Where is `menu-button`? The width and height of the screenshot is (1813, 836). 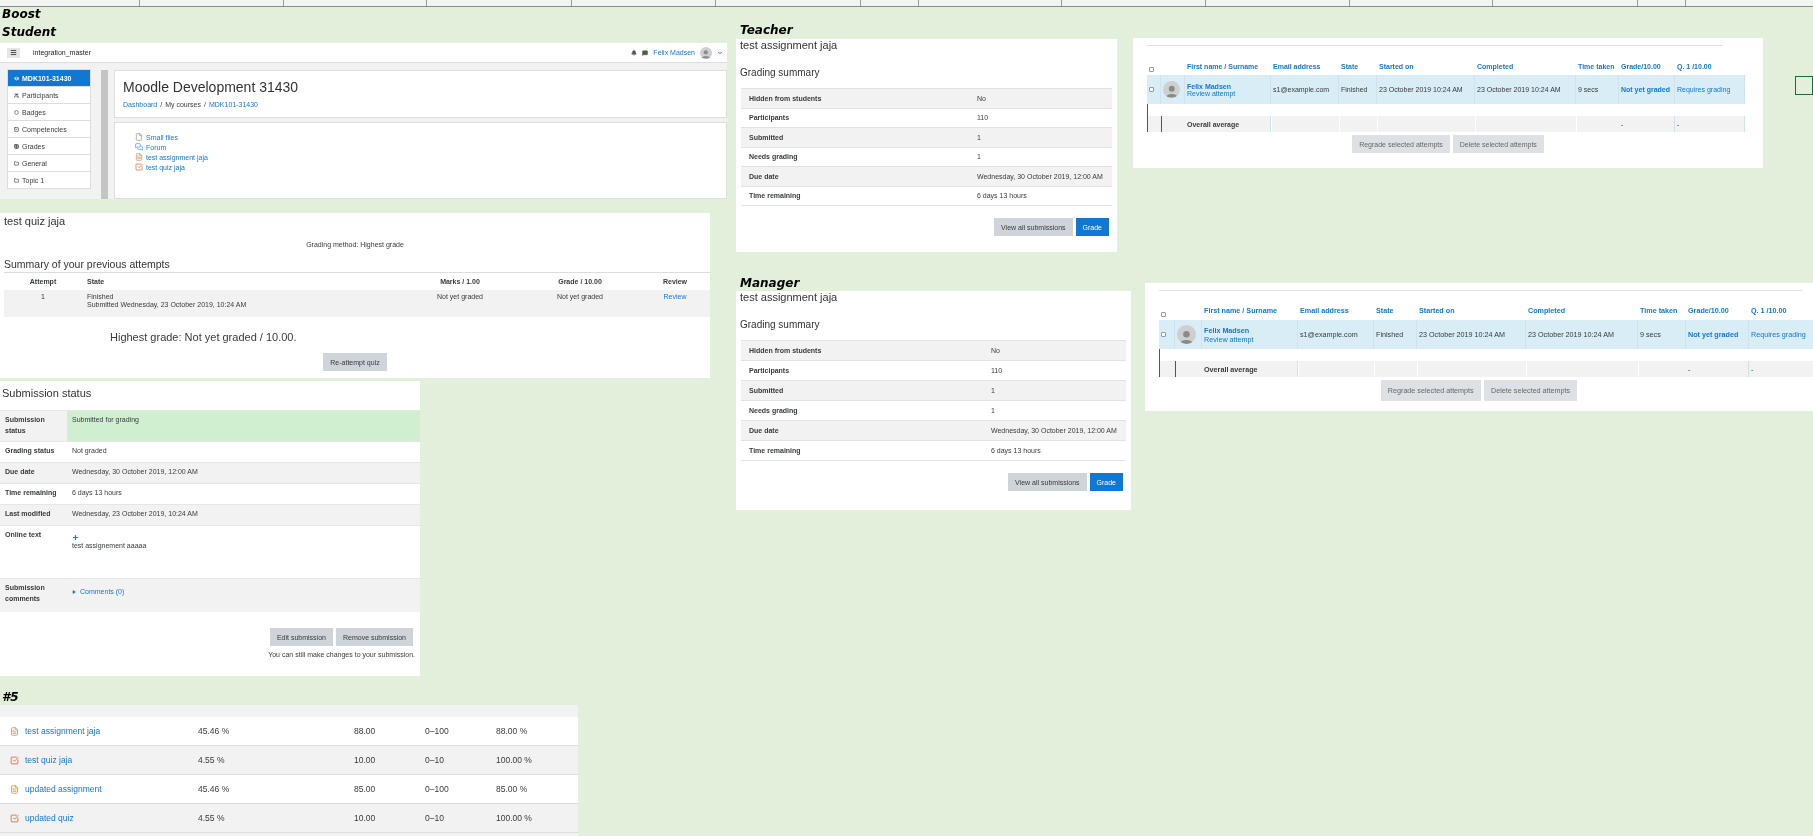 menu-button is located at coordinates (13, 52).